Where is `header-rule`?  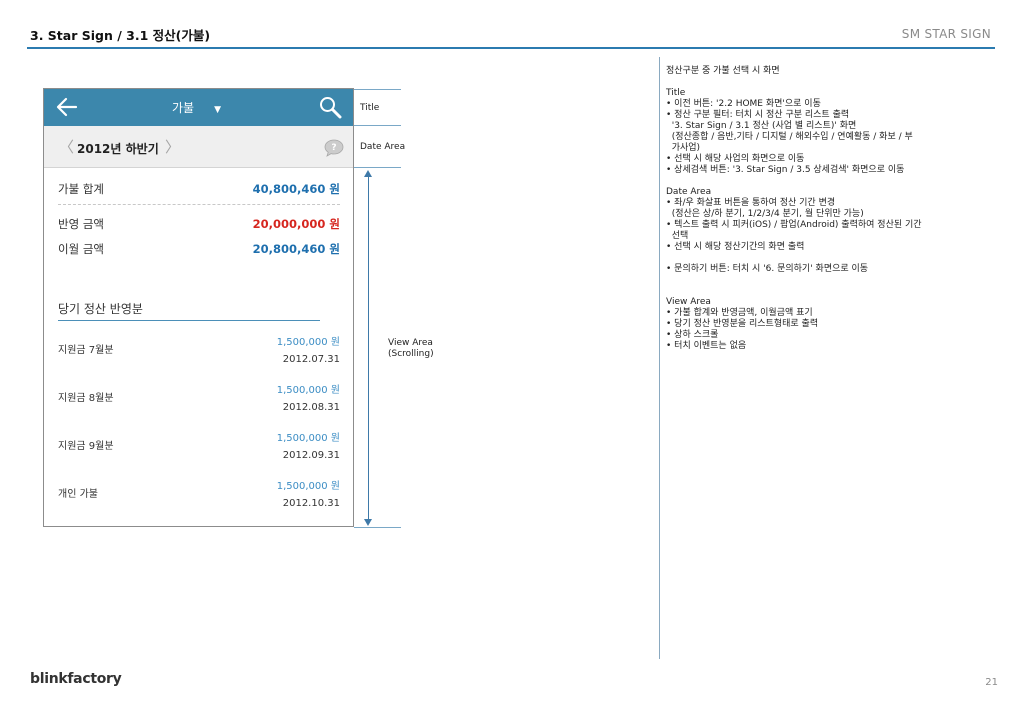
header-rule is located at coordinates (511, 48).